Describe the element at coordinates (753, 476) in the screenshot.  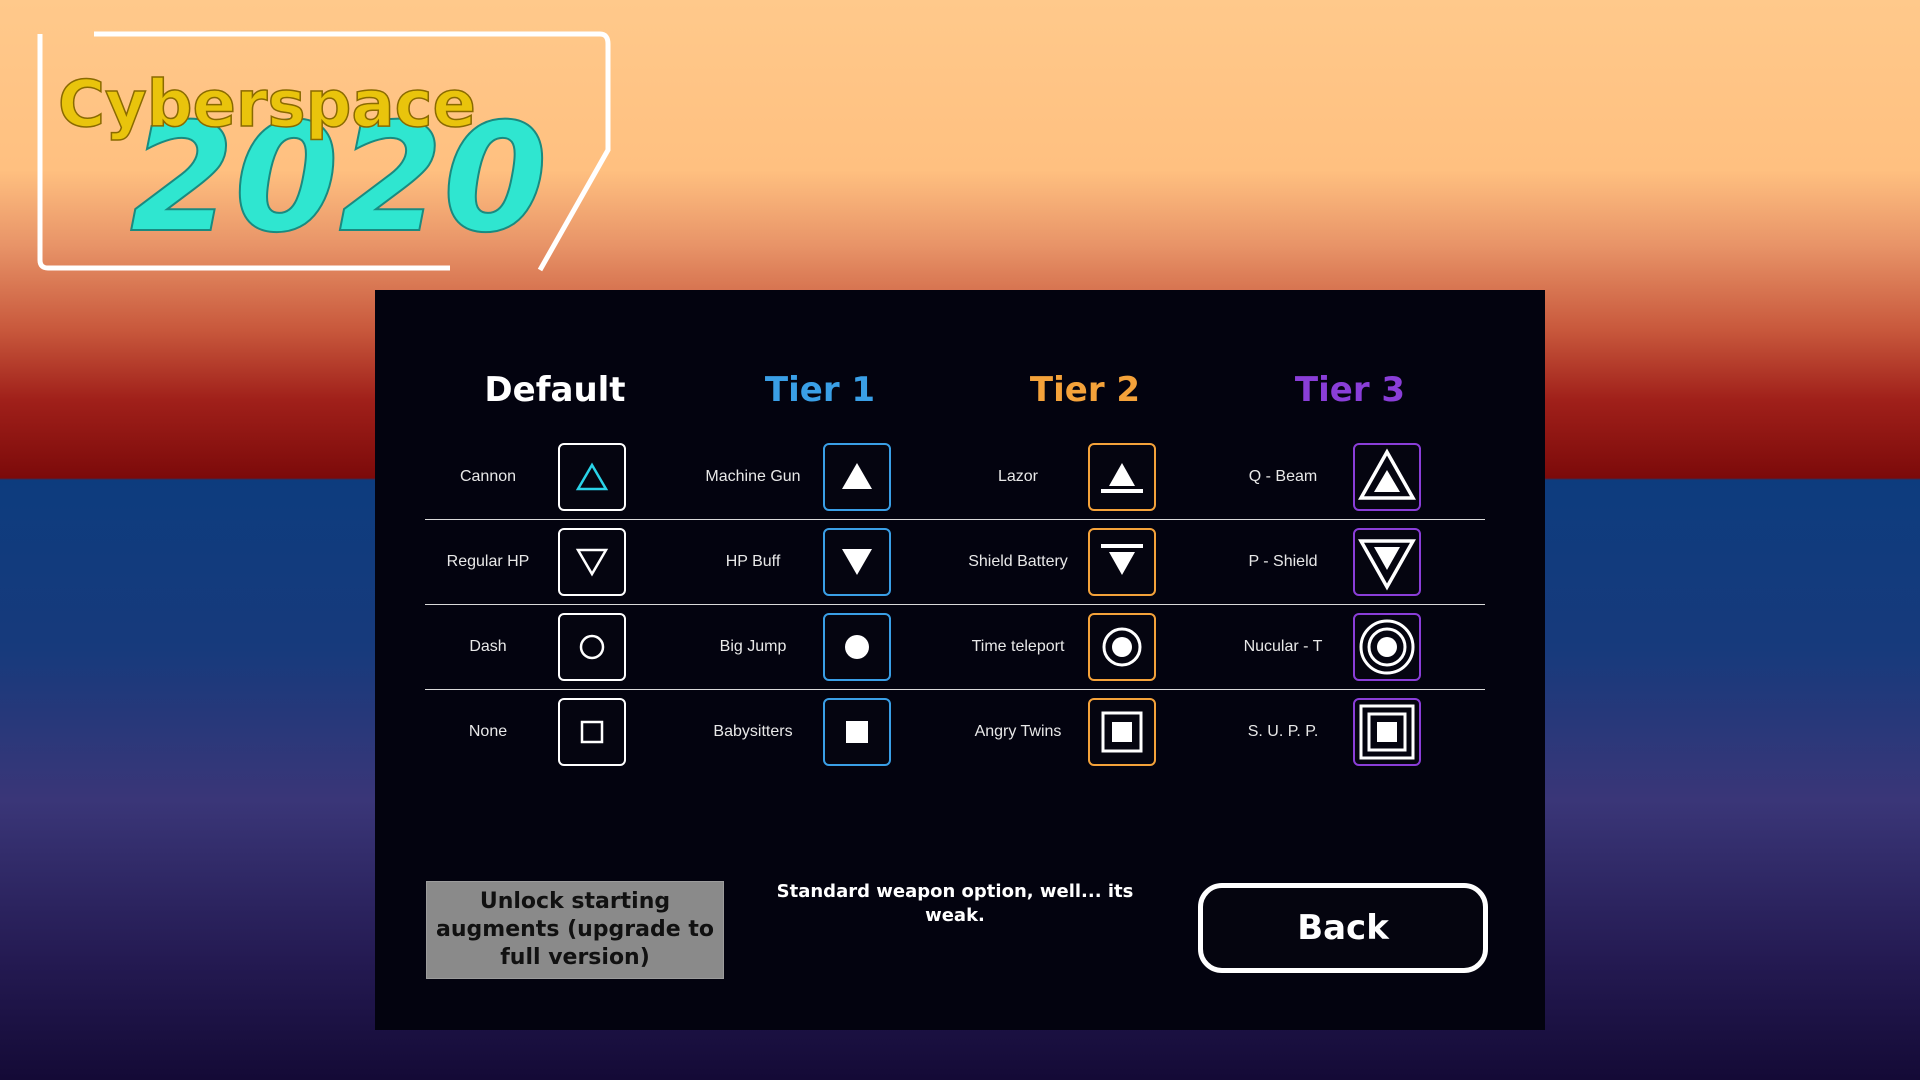
I see `augment-label: Machine Gun` at that location.